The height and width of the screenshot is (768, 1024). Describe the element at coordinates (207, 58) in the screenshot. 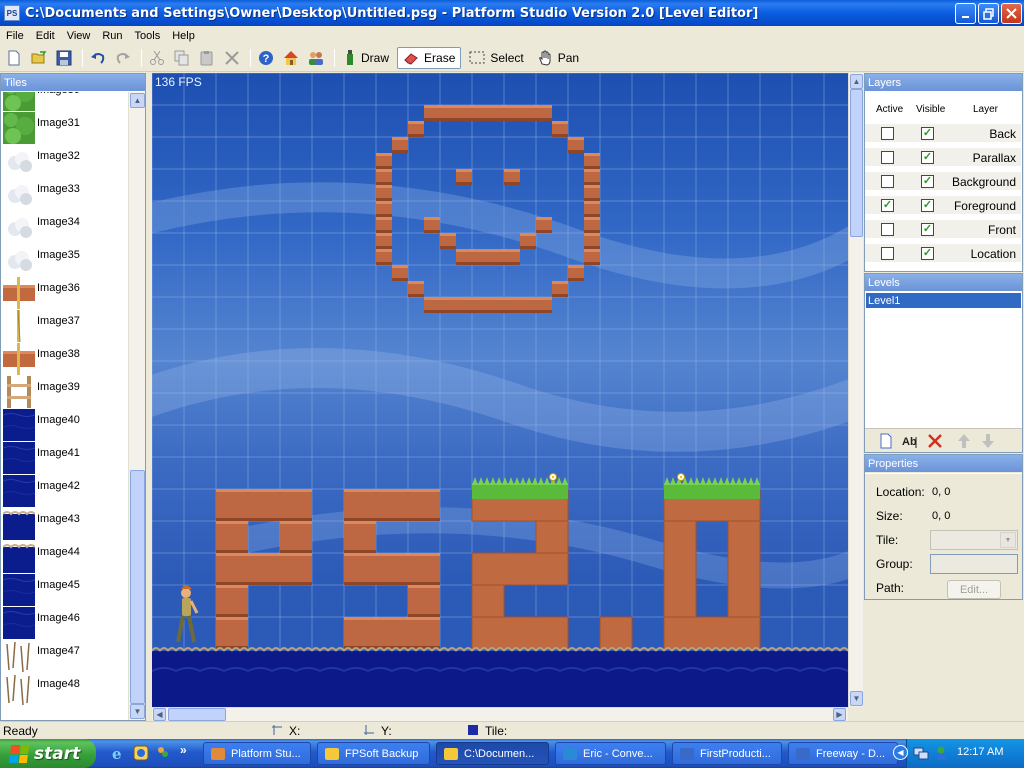

I see `paste-icon` at that location.